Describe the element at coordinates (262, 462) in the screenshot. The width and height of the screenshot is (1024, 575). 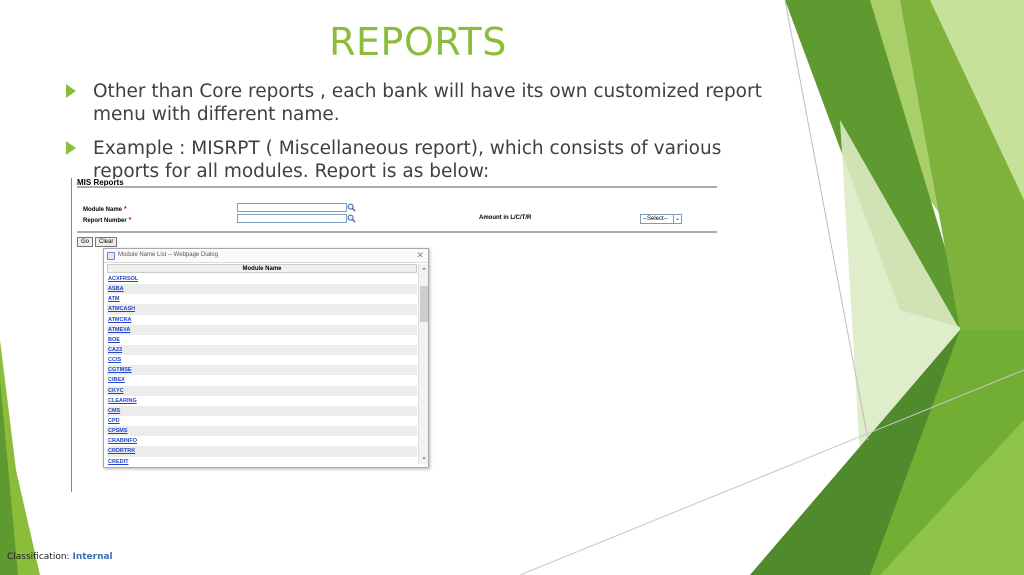
I see `module-link: CREDIT` at that location.